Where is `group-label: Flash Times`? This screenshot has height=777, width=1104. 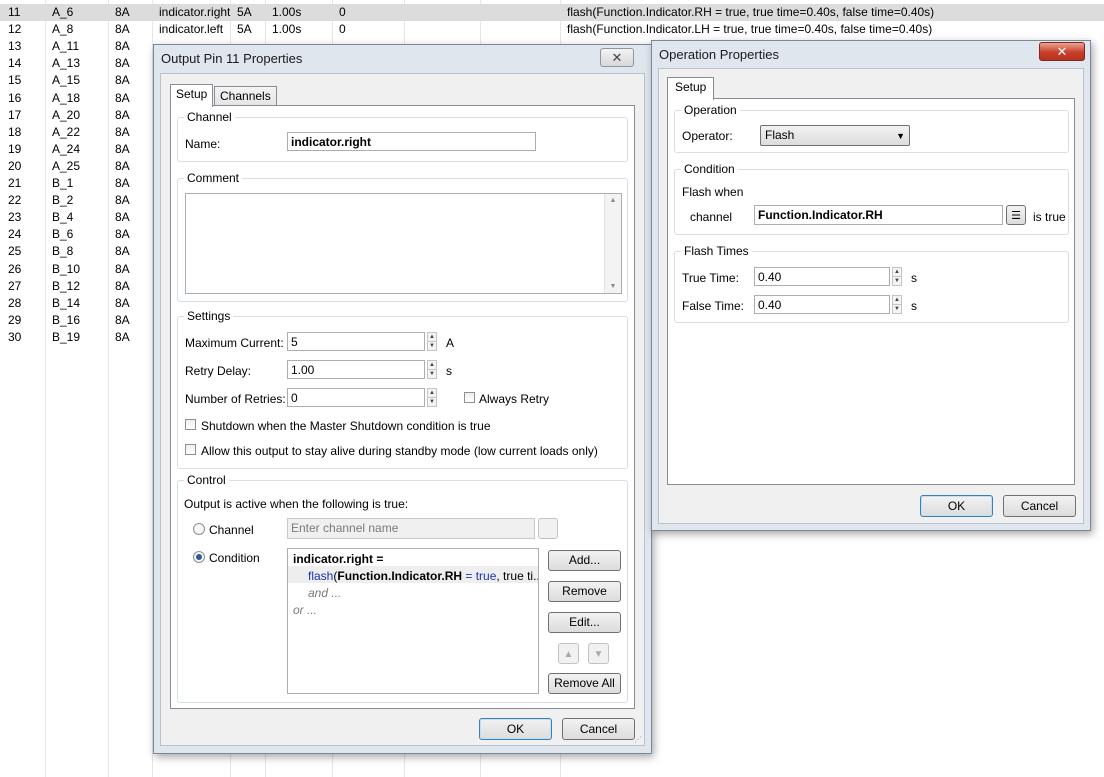
group-label: Flash Times is located at coordinates (716, 251).